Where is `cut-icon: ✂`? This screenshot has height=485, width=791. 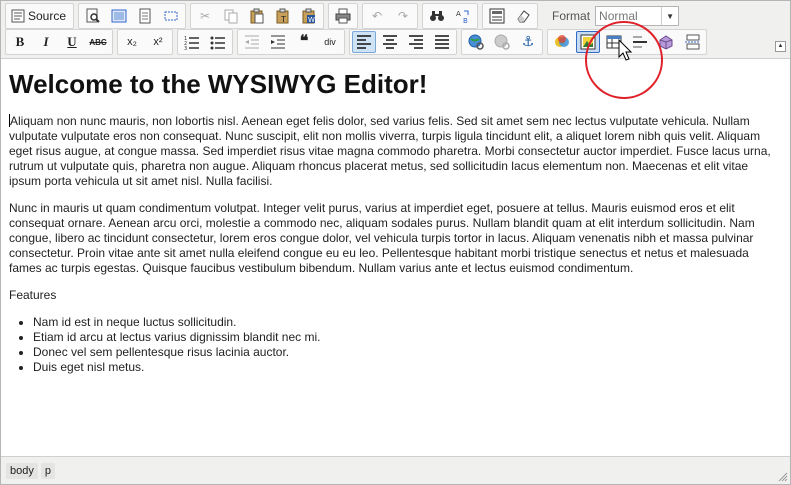 cut-icon: ✂ is located at coordinates (205, 16).